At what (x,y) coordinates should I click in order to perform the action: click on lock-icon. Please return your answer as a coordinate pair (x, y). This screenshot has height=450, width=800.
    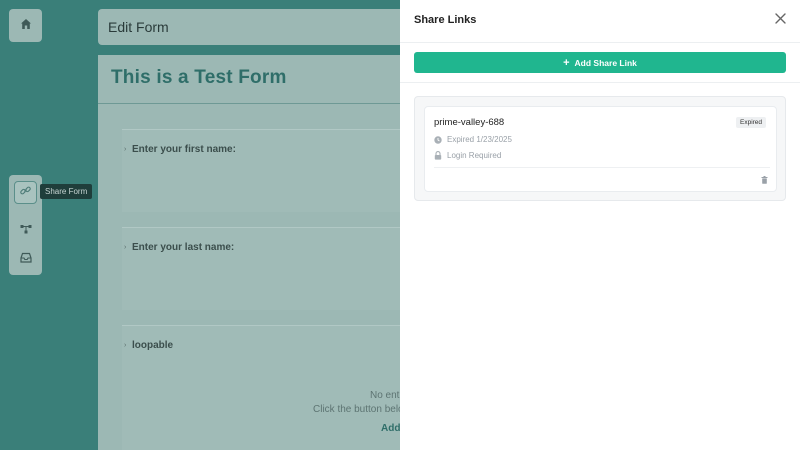
    Looking at the image, I should click on (438, 155).